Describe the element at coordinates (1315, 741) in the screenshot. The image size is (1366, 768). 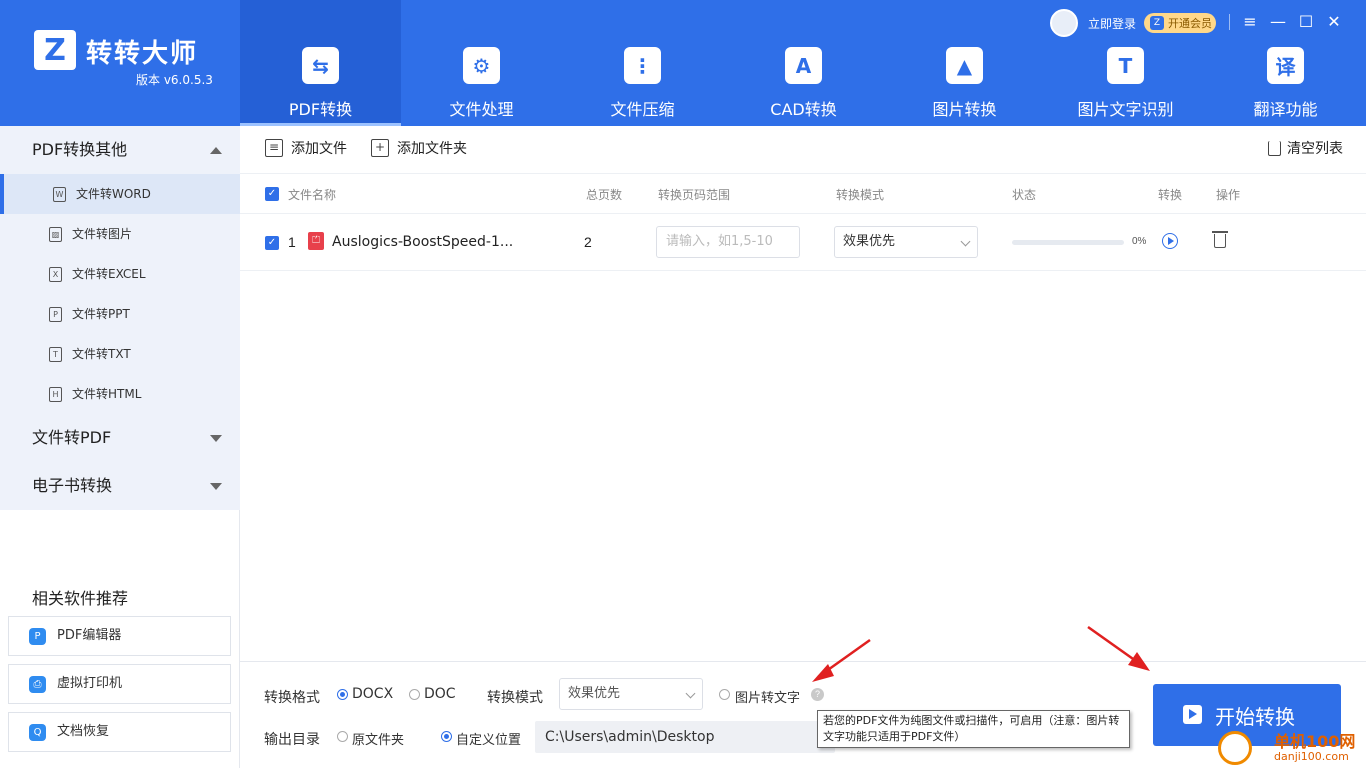
I see `watermark-title: 单机100网` at that location.